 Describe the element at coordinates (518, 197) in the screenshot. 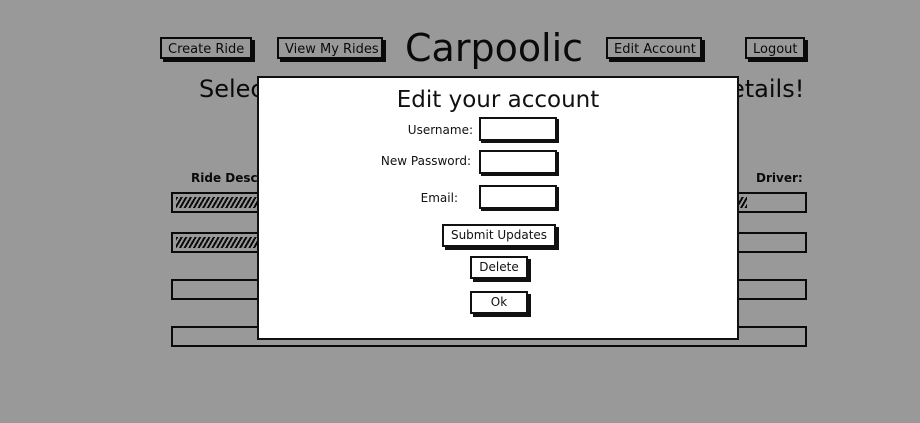

I see `email-input` at that location.